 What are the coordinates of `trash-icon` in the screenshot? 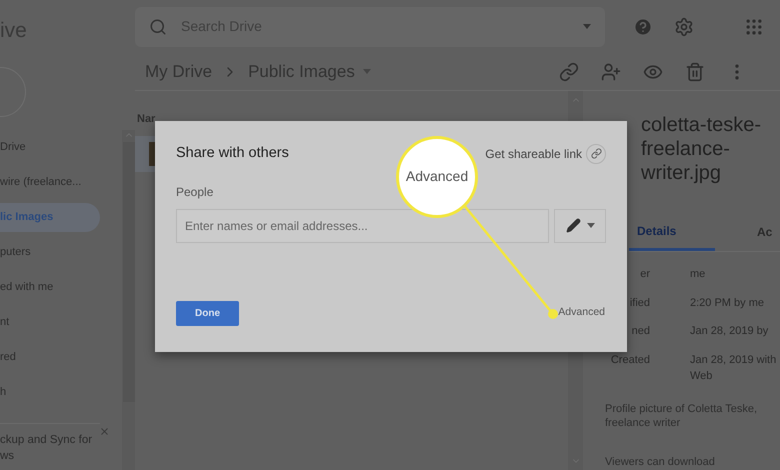 It's located at (695, 72).